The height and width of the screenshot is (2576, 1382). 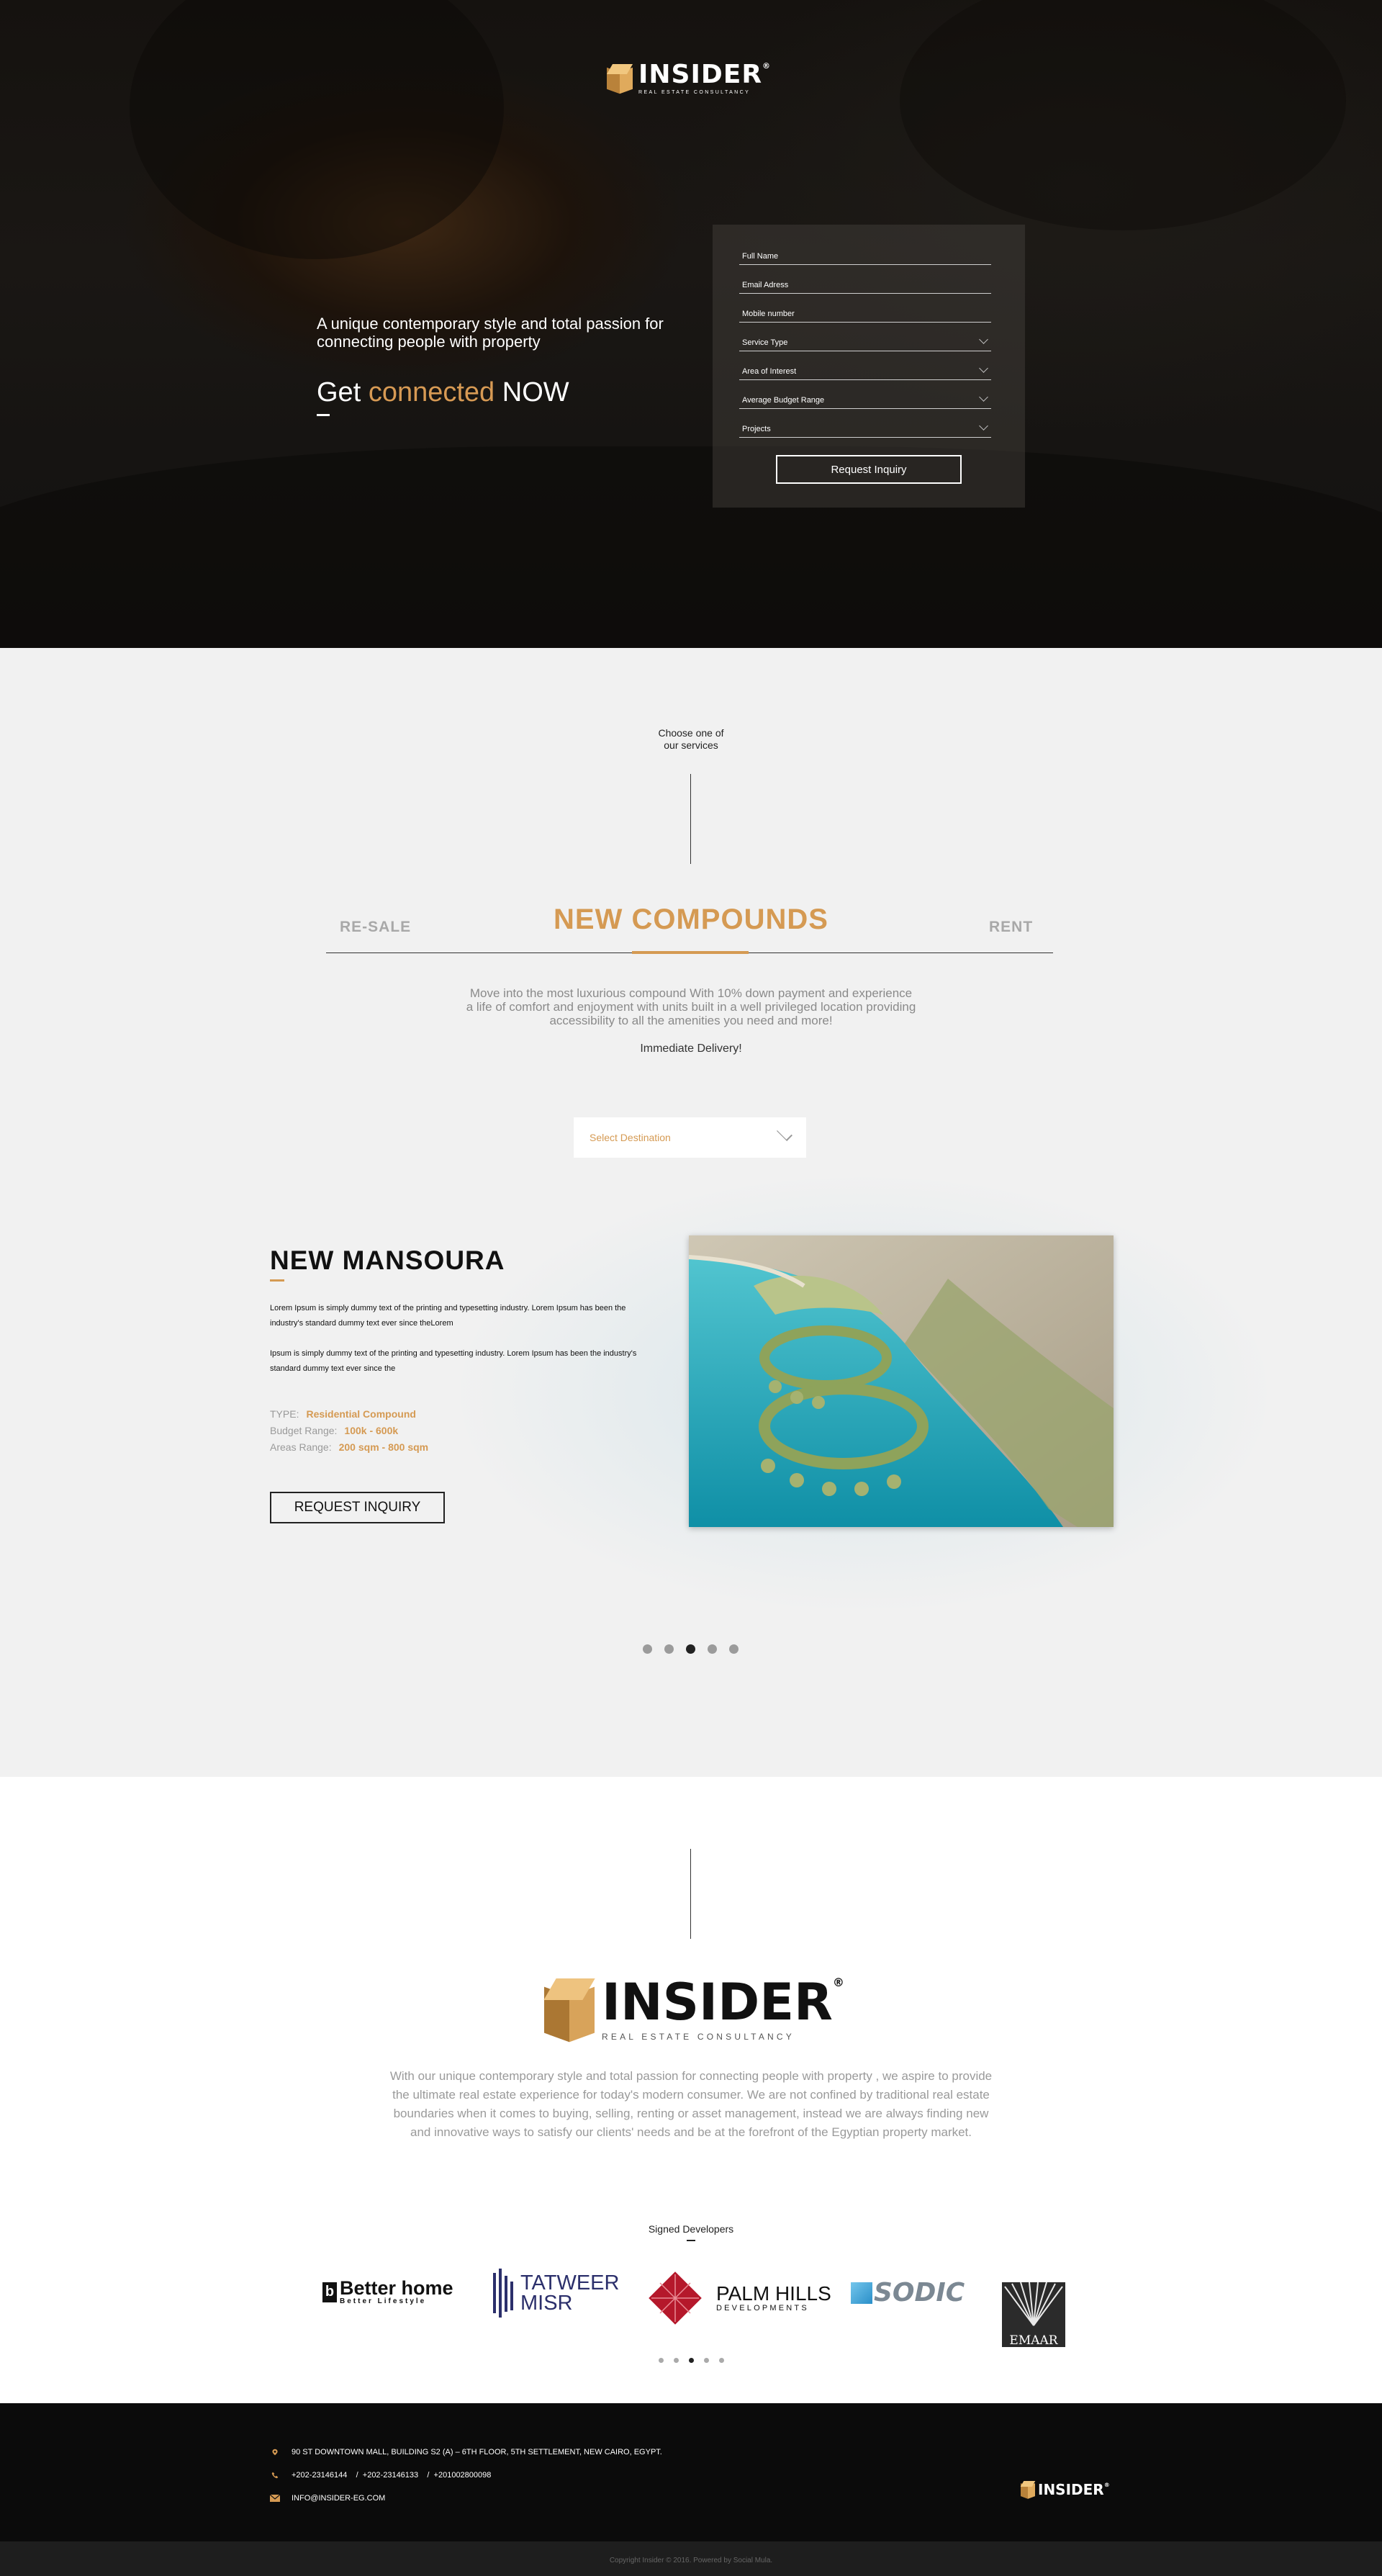 What do you see at coordinates (690, 952) in the screenshot?
I see `active-tab-indicator` at bounding box center [690, 952].